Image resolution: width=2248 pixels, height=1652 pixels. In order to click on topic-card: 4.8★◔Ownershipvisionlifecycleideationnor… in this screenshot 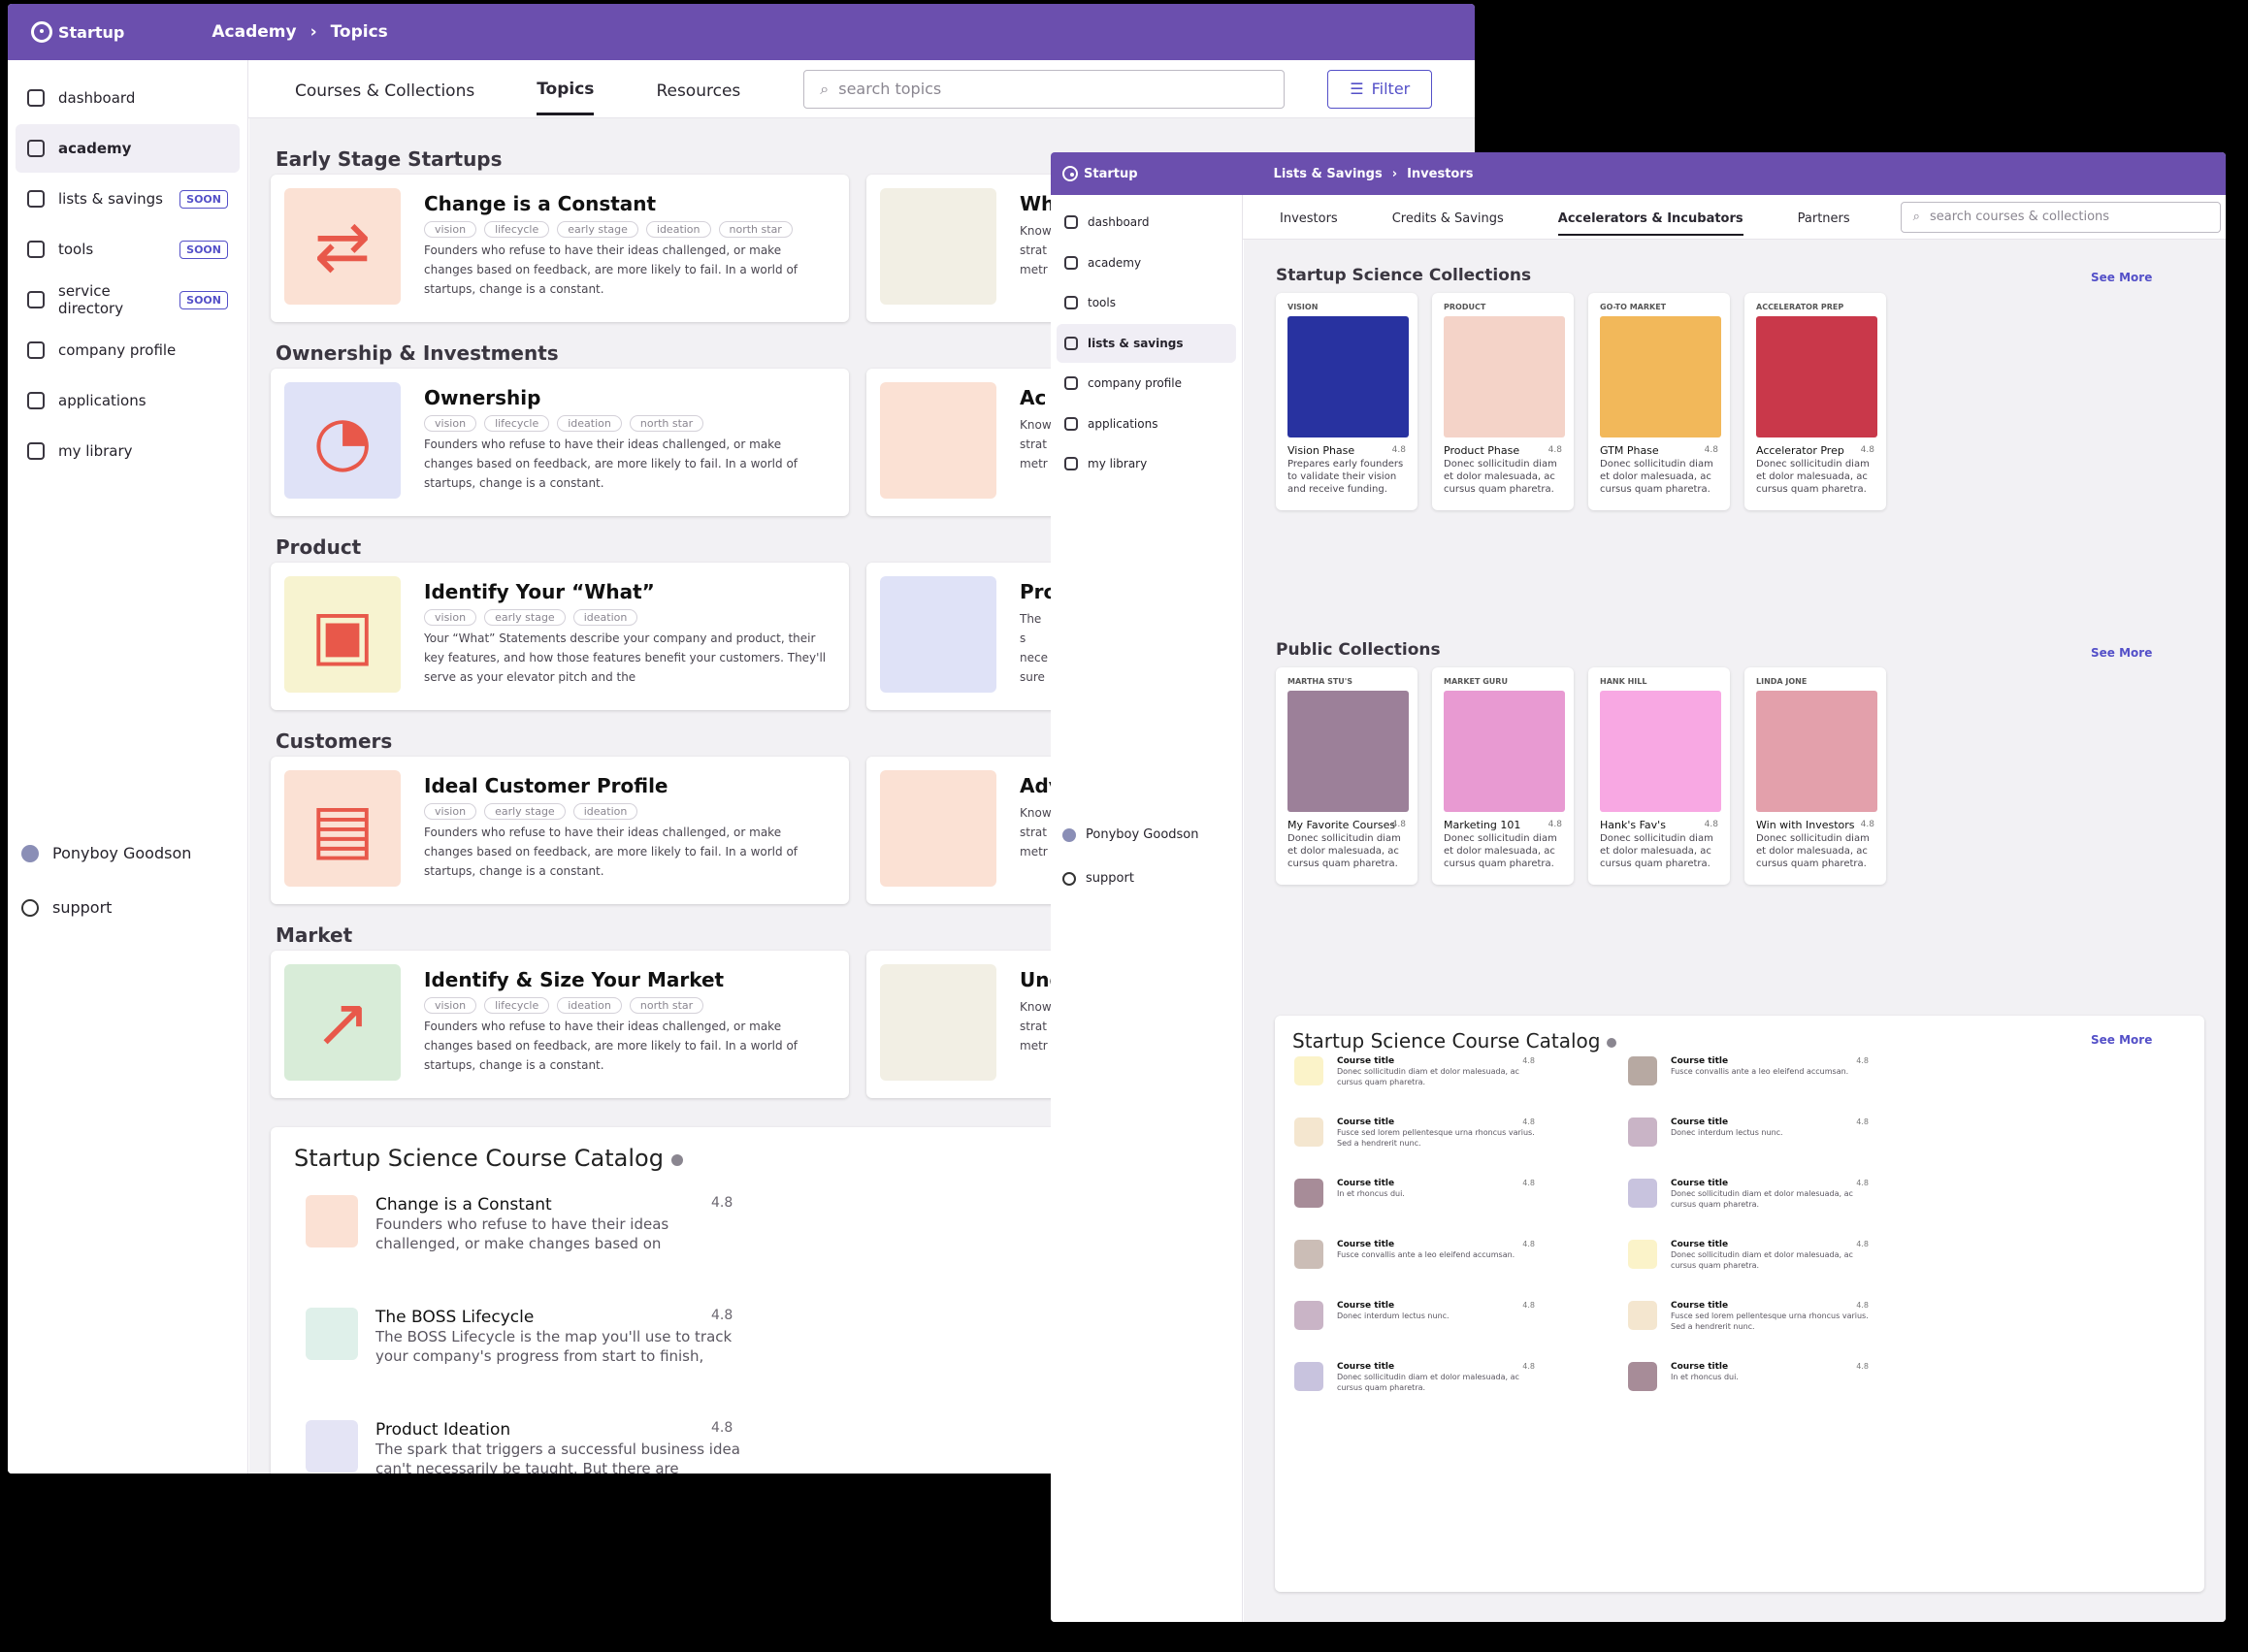, I will do `click(560, 442)`.